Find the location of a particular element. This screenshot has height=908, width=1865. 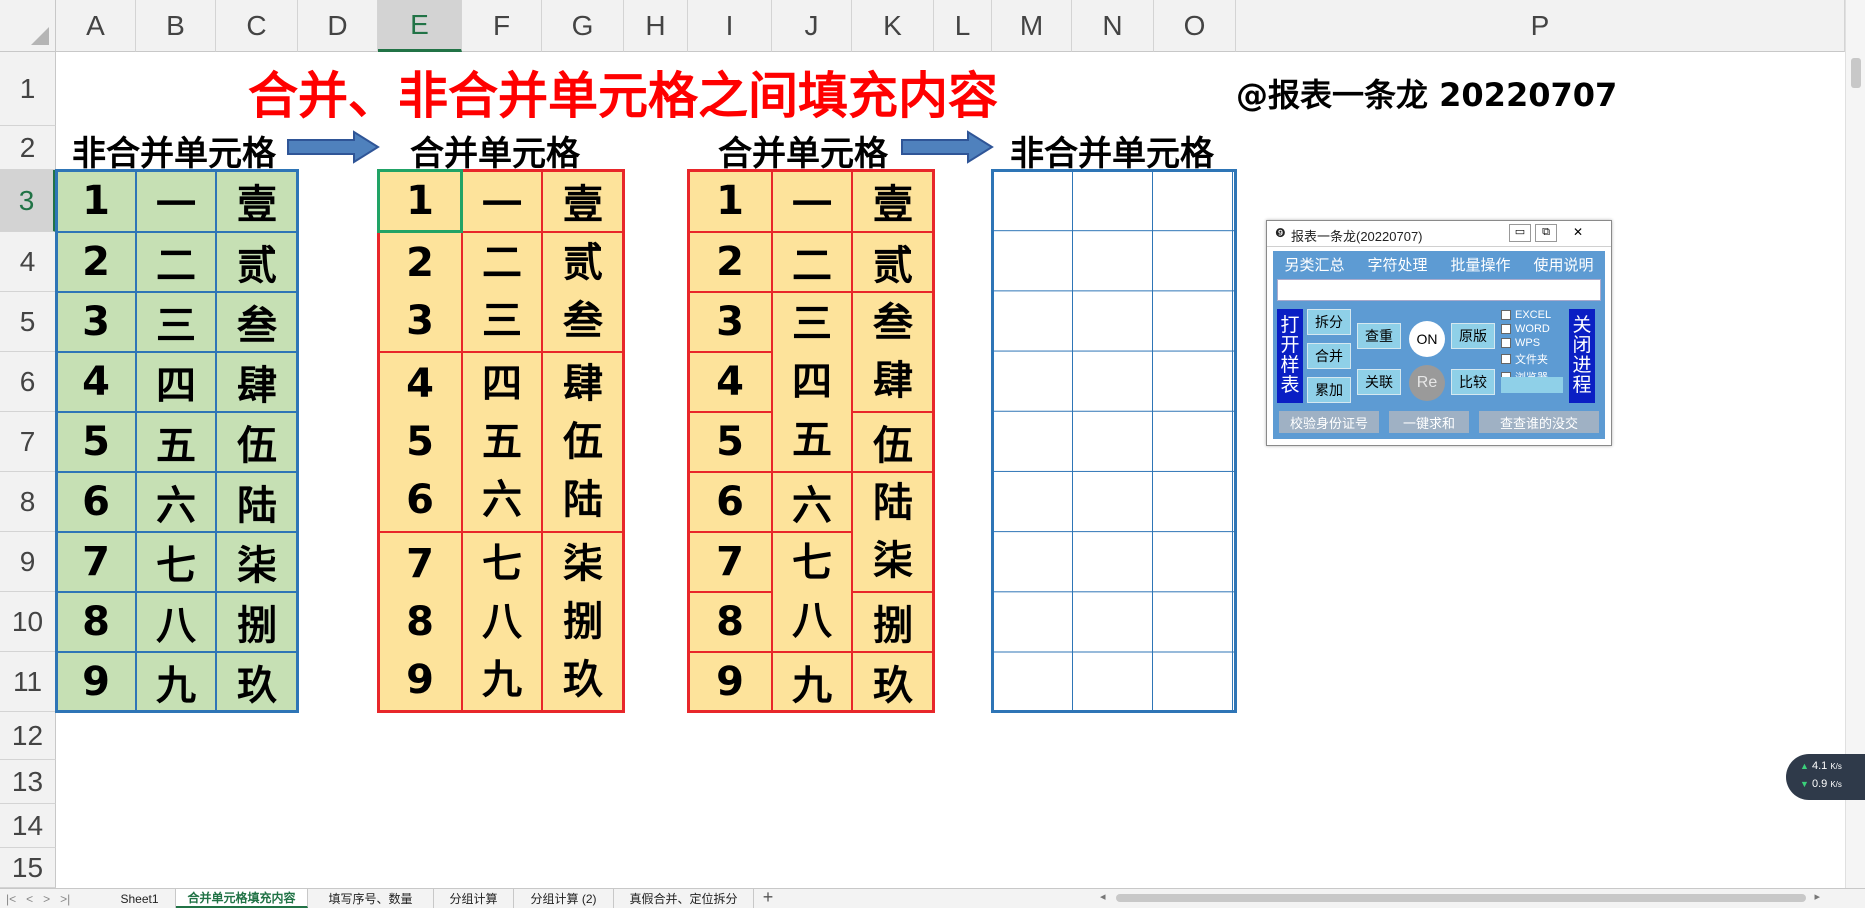

column-header-J: J is located at coordinates (812, 26).